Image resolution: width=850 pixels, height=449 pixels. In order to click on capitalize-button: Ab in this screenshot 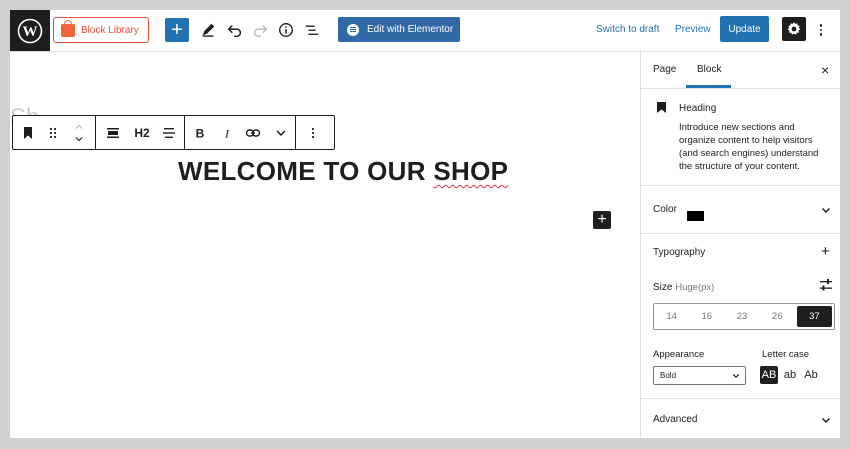, I will do `click(811, 375)`.